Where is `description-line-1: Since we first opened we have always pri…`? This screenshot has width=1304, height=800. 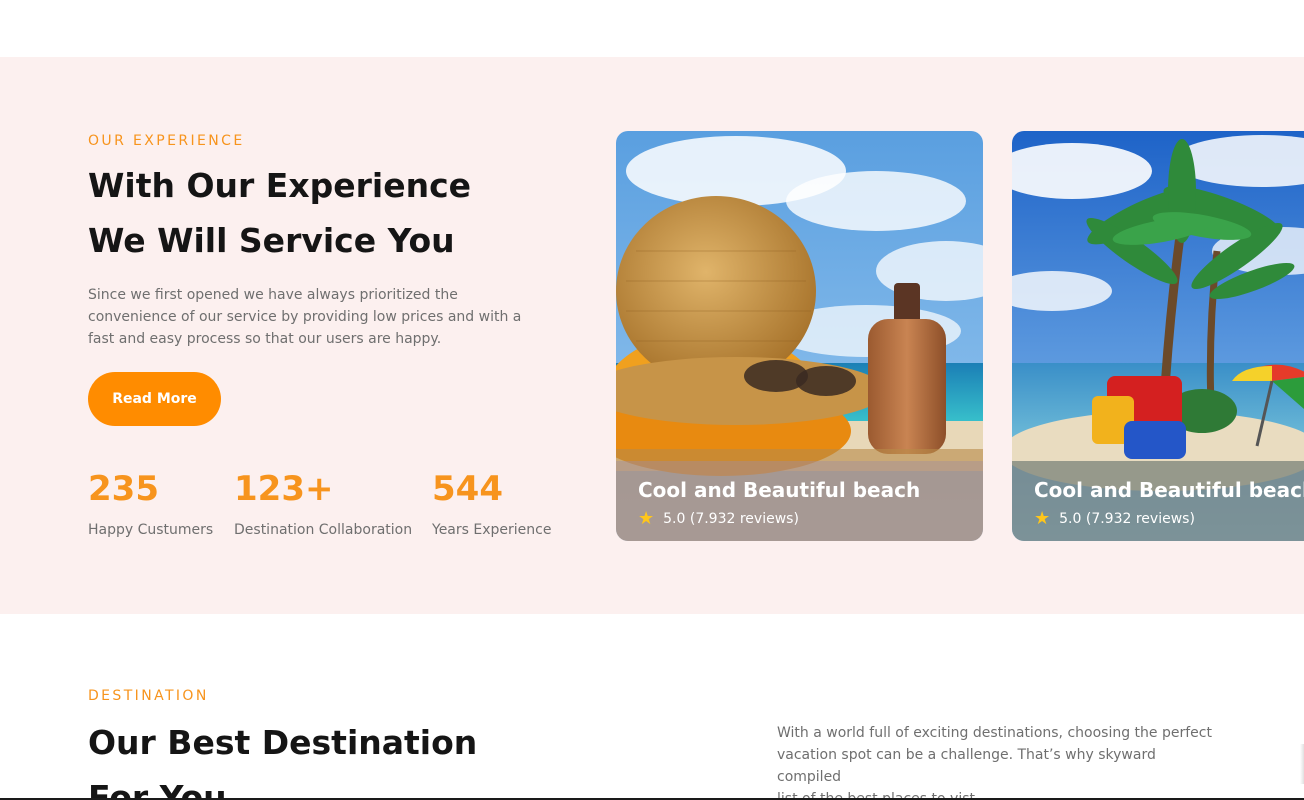
description-line-1: Since we first opened we have always pri… is located at coordinates (273, 295).